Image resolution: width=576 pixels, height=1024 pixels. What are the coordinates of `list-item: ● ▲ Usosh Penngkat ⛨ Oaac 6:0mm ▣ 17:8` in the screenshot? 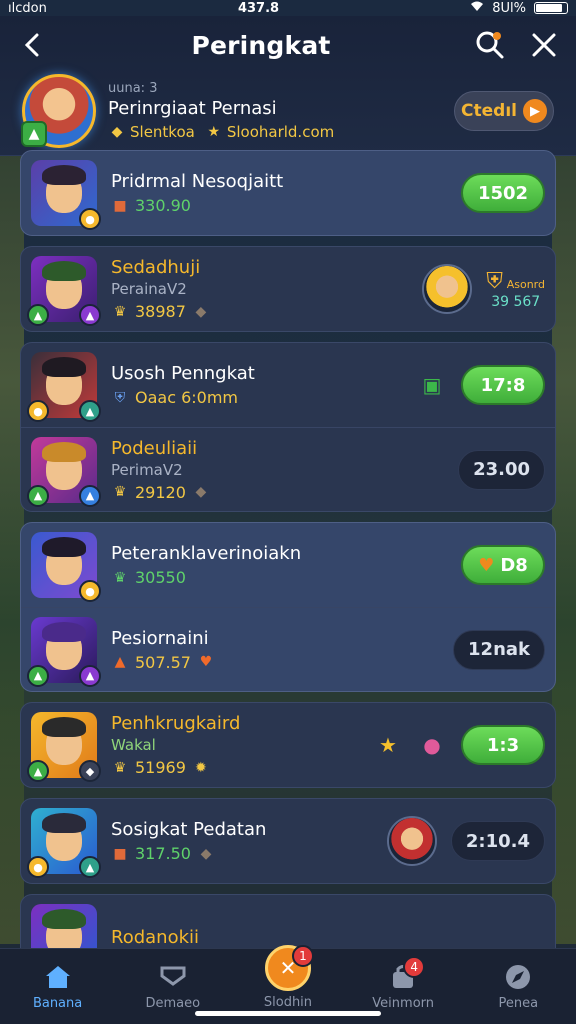 It's located at (288, 385).